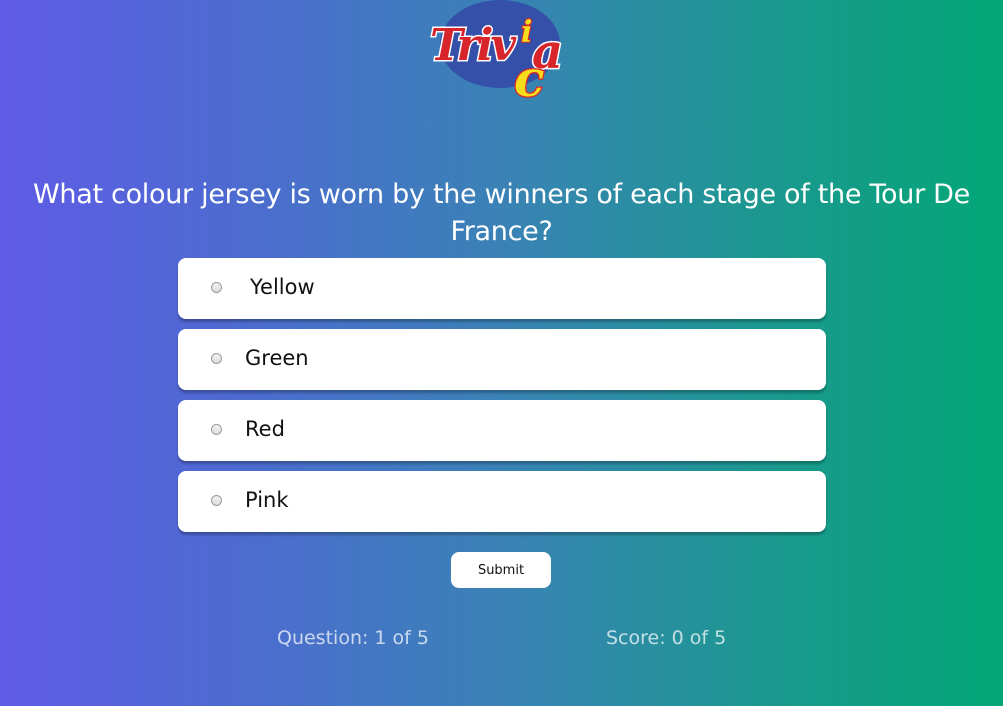 This screenshot has height=706, width=1003. What do you see at coordinates (353, 638) in the screenshot?
I see `question-progress: Question: 1 of 5` at bounding box center [353, 638].